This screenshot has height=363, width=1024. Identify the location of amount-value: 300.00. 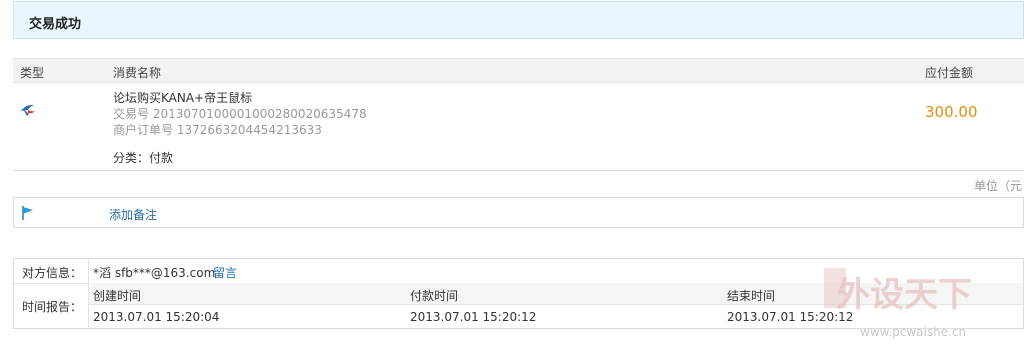
(951, 112).